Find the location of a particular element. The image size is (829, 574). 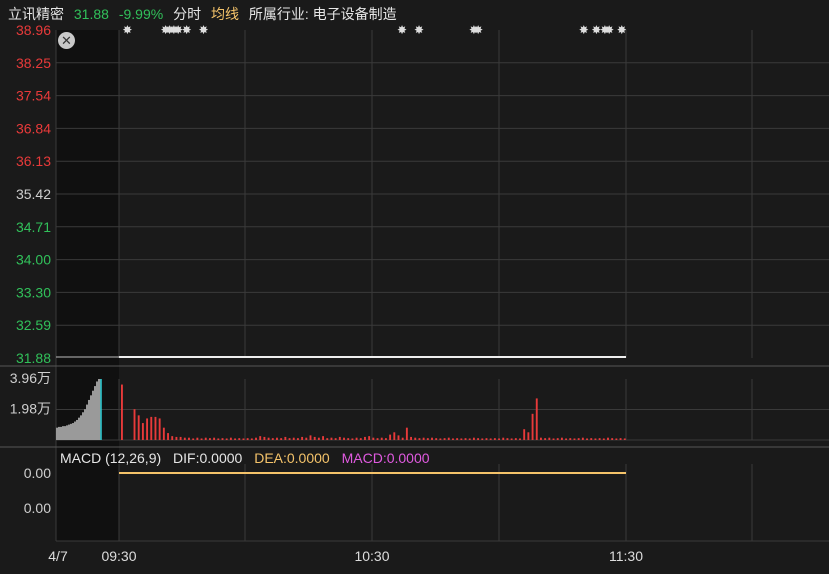

price-tick-label: 38.96 is located at coordinates (33, 30).